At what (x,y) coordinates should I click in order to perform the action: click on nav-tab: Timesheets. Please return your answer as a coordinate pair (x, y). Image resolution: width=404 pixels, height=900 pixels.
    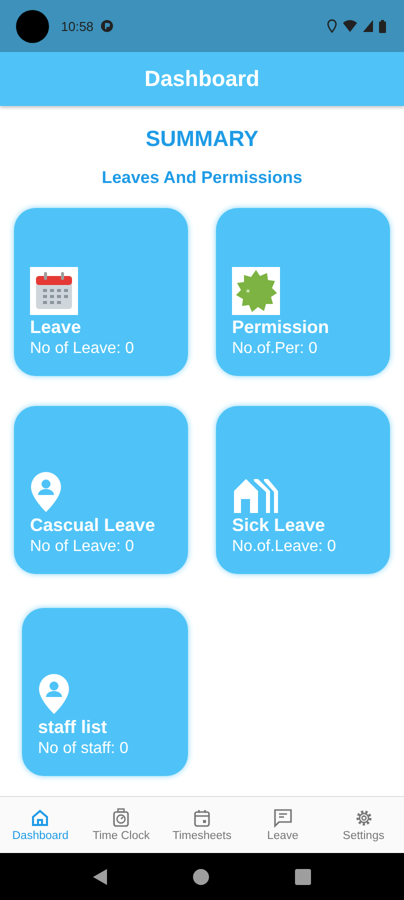
    Looking at the image, I should click on (202, 825).